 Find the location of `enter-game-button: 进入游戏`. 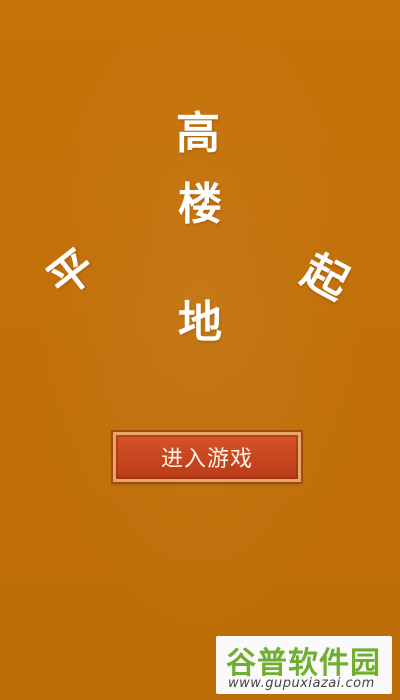

enter-game-button: 进入游戏 is located at coordinates (207, 457).